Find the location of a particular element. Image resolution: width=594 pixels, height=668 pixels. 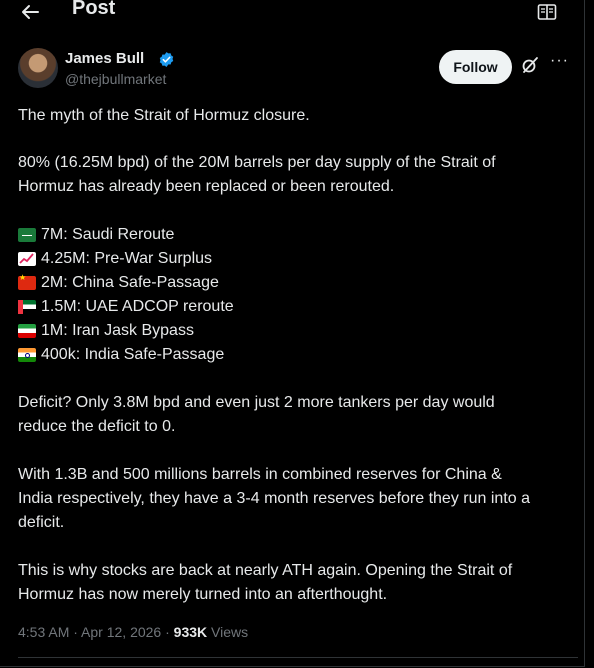

chart-increasing-icon is located at coordinates (27, 259).